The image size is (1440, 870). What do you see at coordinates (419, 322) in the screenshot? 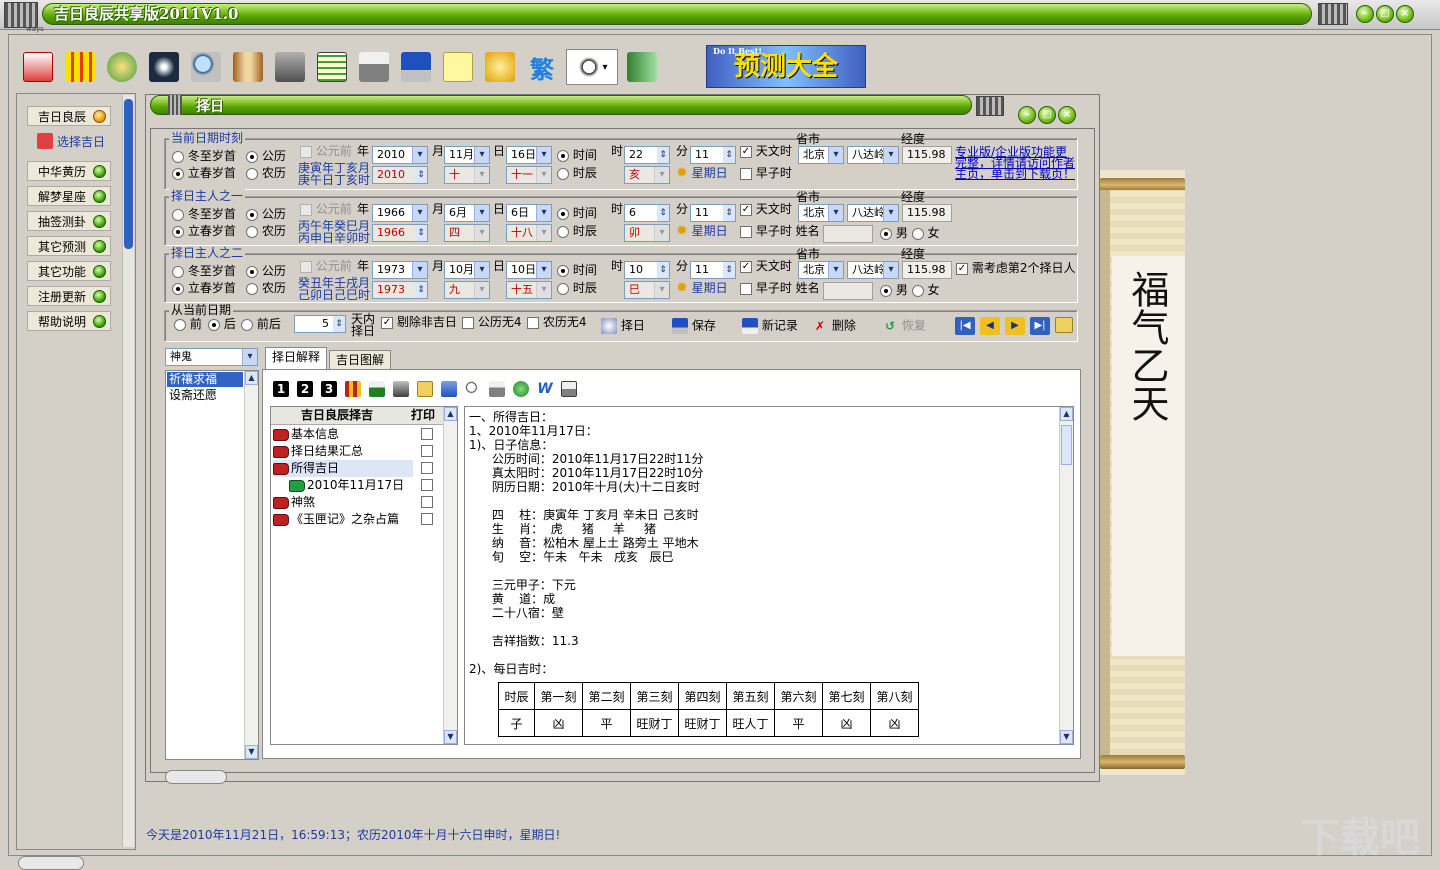
I see `remove-bad-check: ✓ 剔除非吉日` at bounding box center [419, 322].